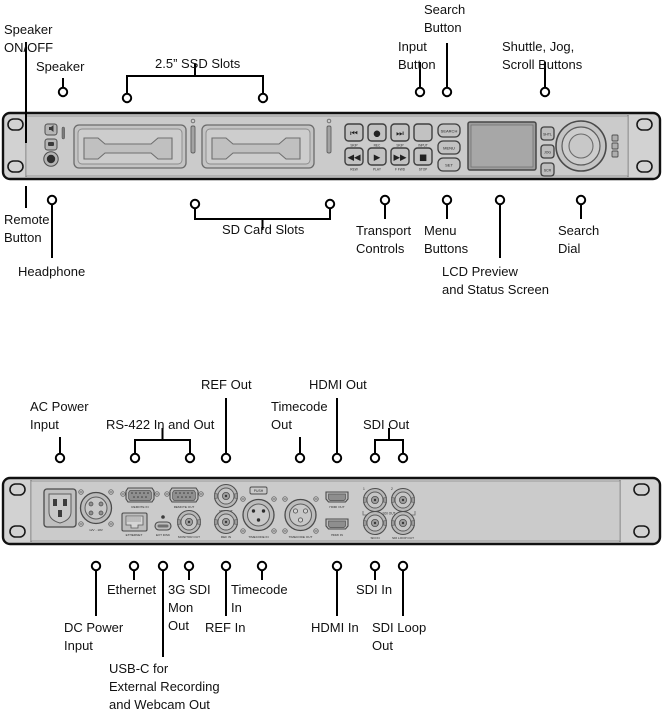 The height and width of the screenshot is (720, 663). I want to click on search-button-anchor-dot, so click(447, 92).